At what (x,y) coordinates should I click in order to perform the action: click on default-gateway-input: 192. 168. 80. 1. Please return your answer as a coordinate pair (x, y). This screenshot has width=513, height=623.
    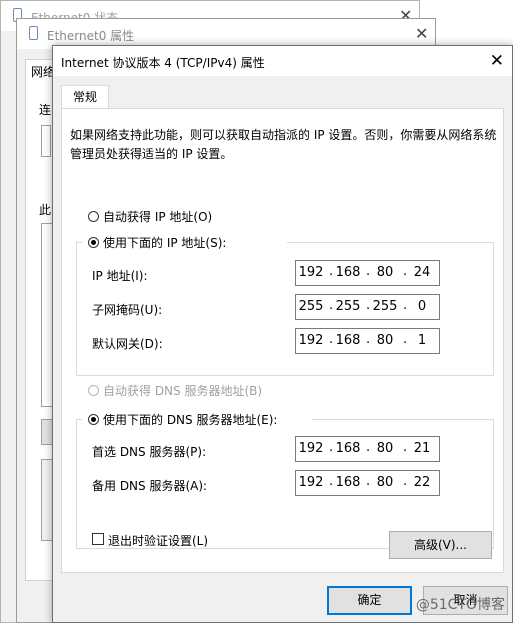
    Looking at the image, I should click on (367, 341).